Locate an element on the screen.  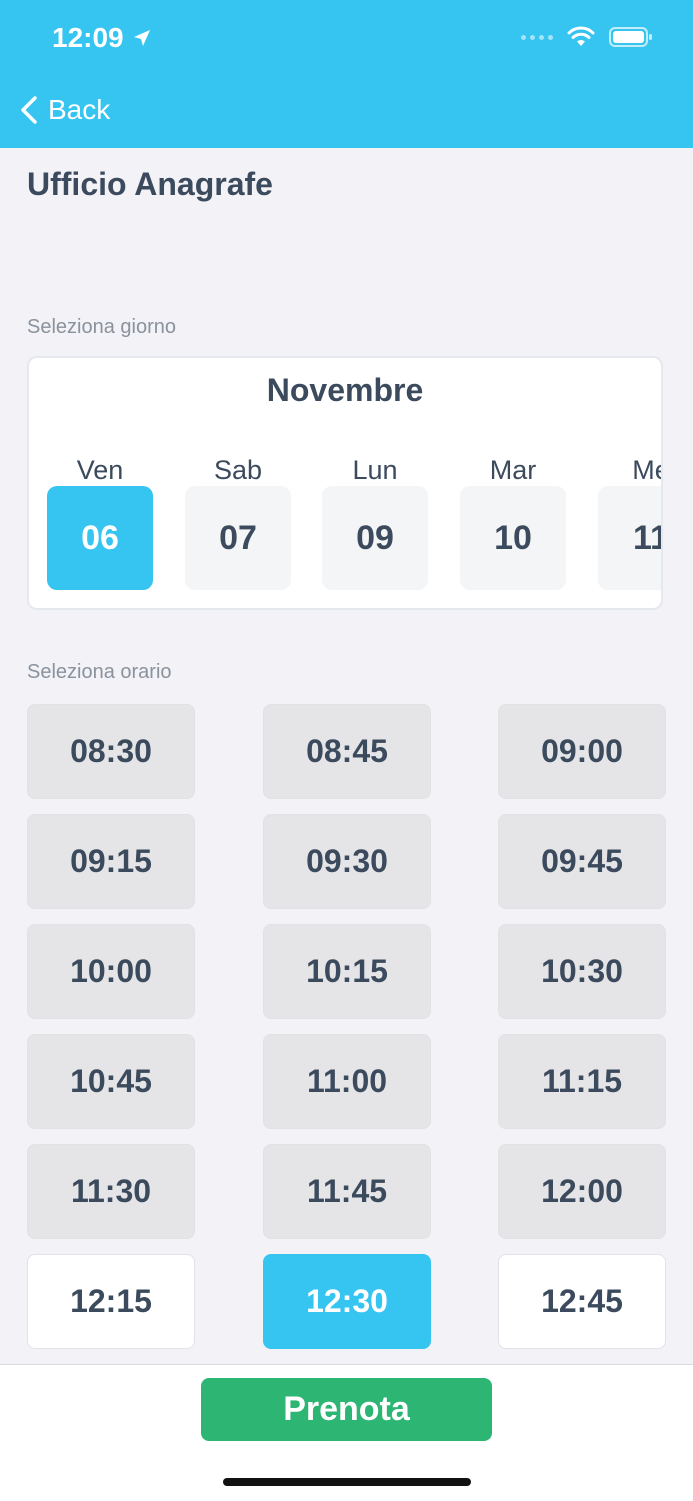
month-label: Novembre is located at coordinates (345, 390).